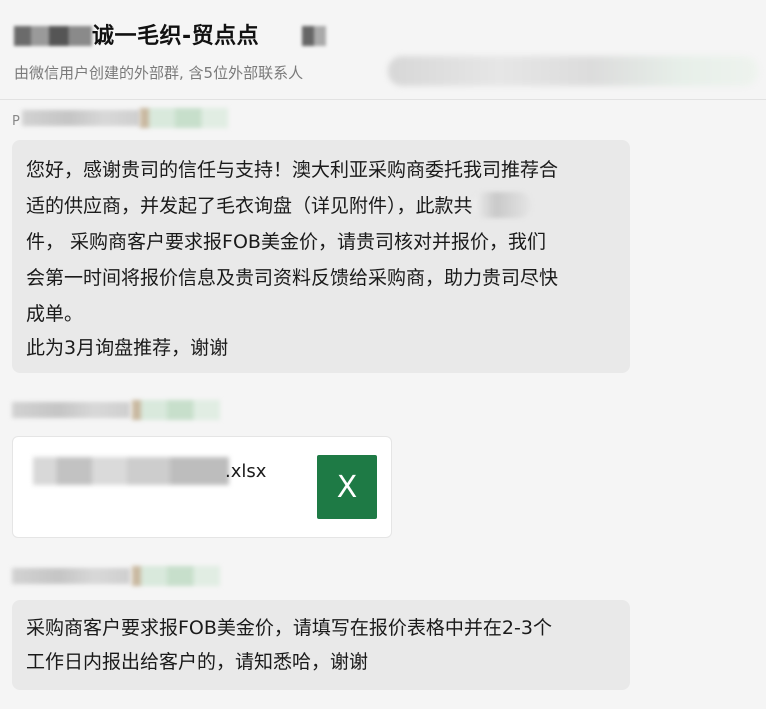 The height and width of the screenshot is (709, 766). Describe the element at coordinates (131, 471) in the screenshot. I see `file-name-redacted` at that location.